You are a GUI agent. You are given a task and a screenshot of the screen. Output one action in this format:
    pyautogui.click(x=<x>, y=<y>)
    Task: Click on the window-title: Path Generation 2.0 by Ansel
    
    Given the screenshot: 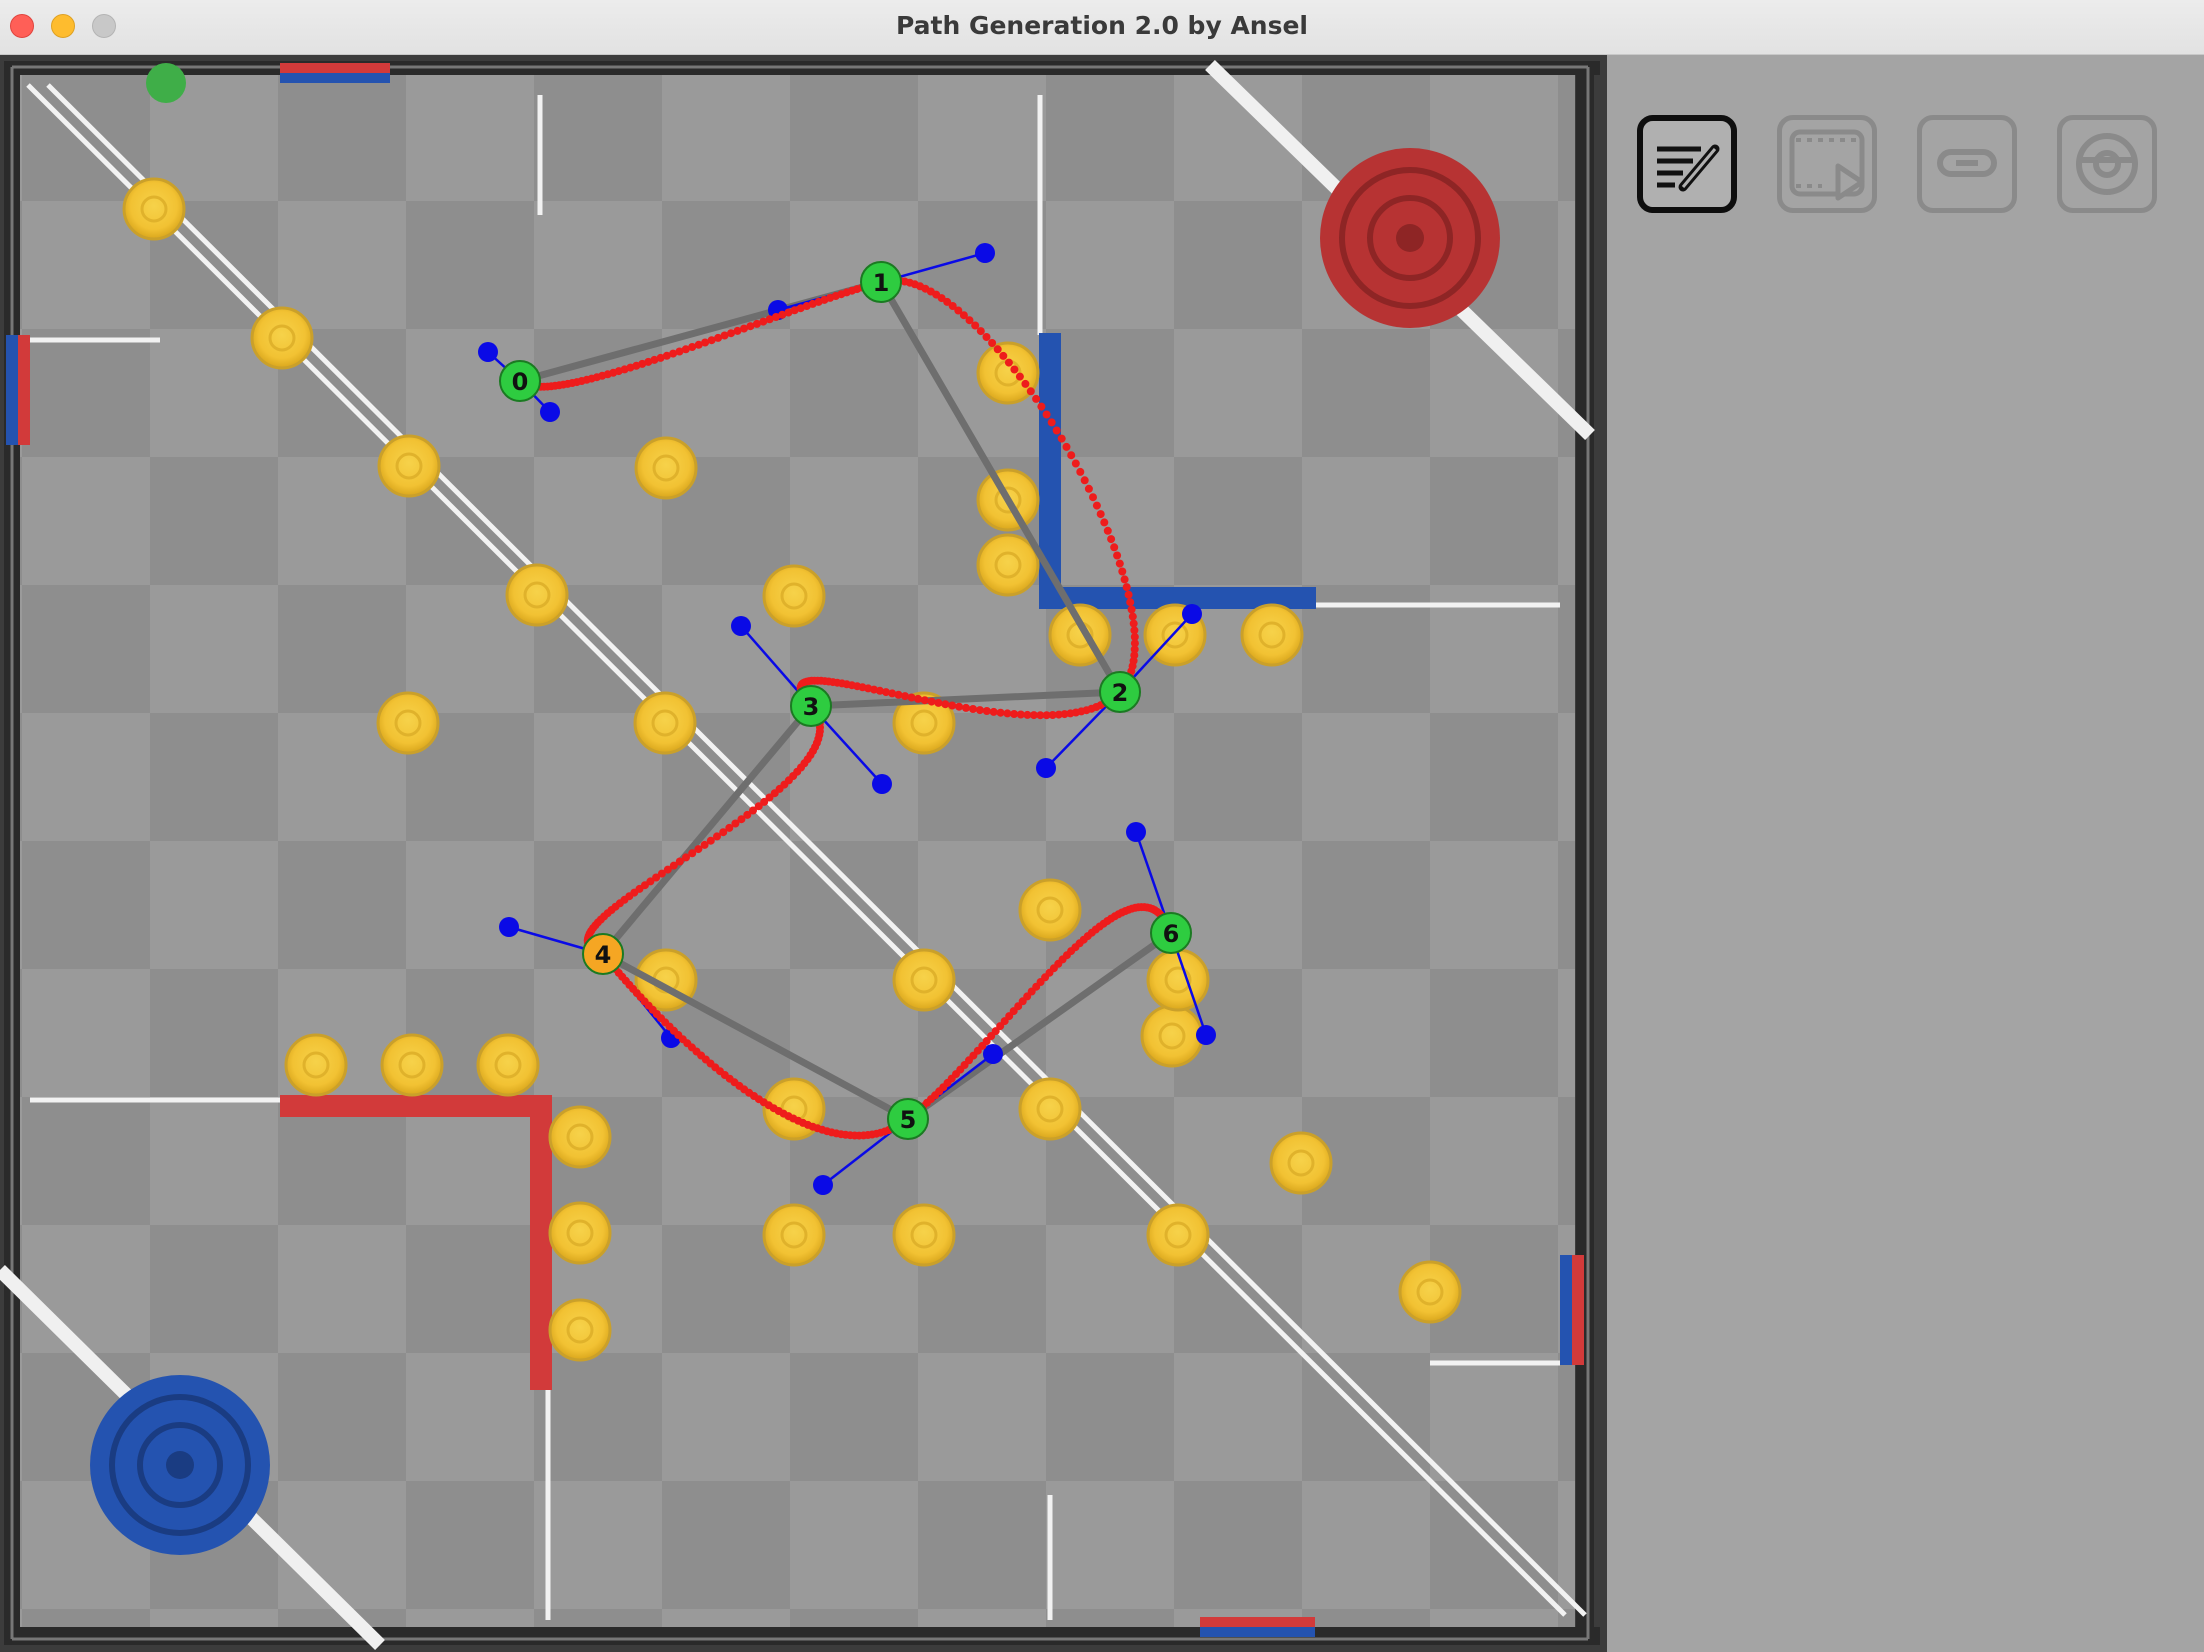 What is the action you would take?
    pyautogui.click(x=1102, y=25)
    